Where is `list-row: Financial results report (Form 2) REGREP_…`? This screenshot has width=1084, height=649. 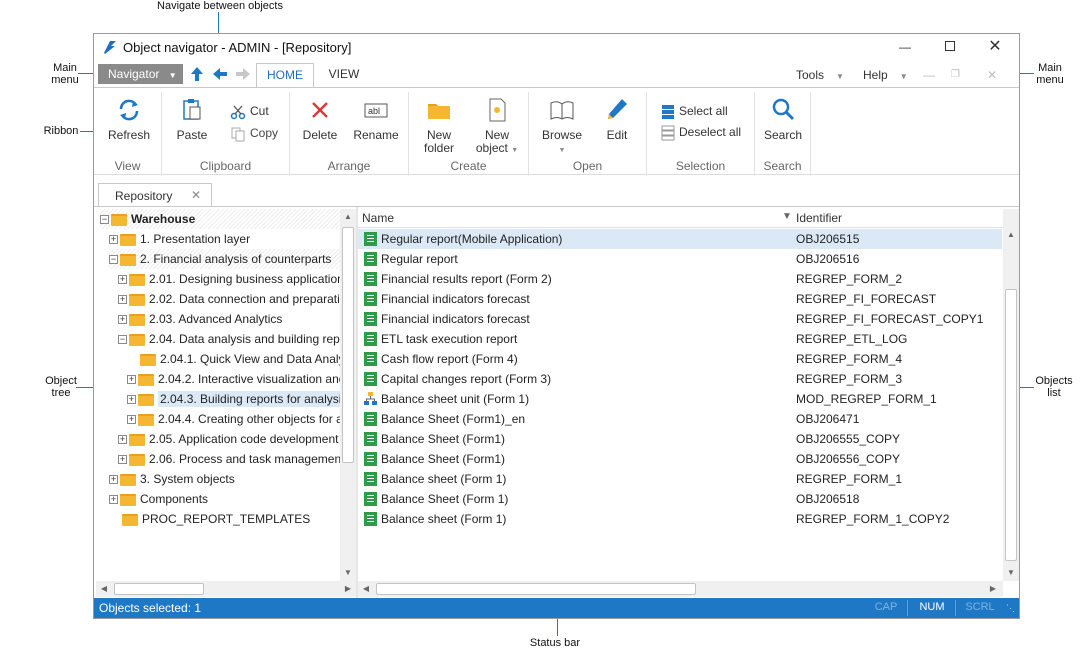
list-row: Financial results report (Form 2) REGREP_… is located at coordinates (680, 279).